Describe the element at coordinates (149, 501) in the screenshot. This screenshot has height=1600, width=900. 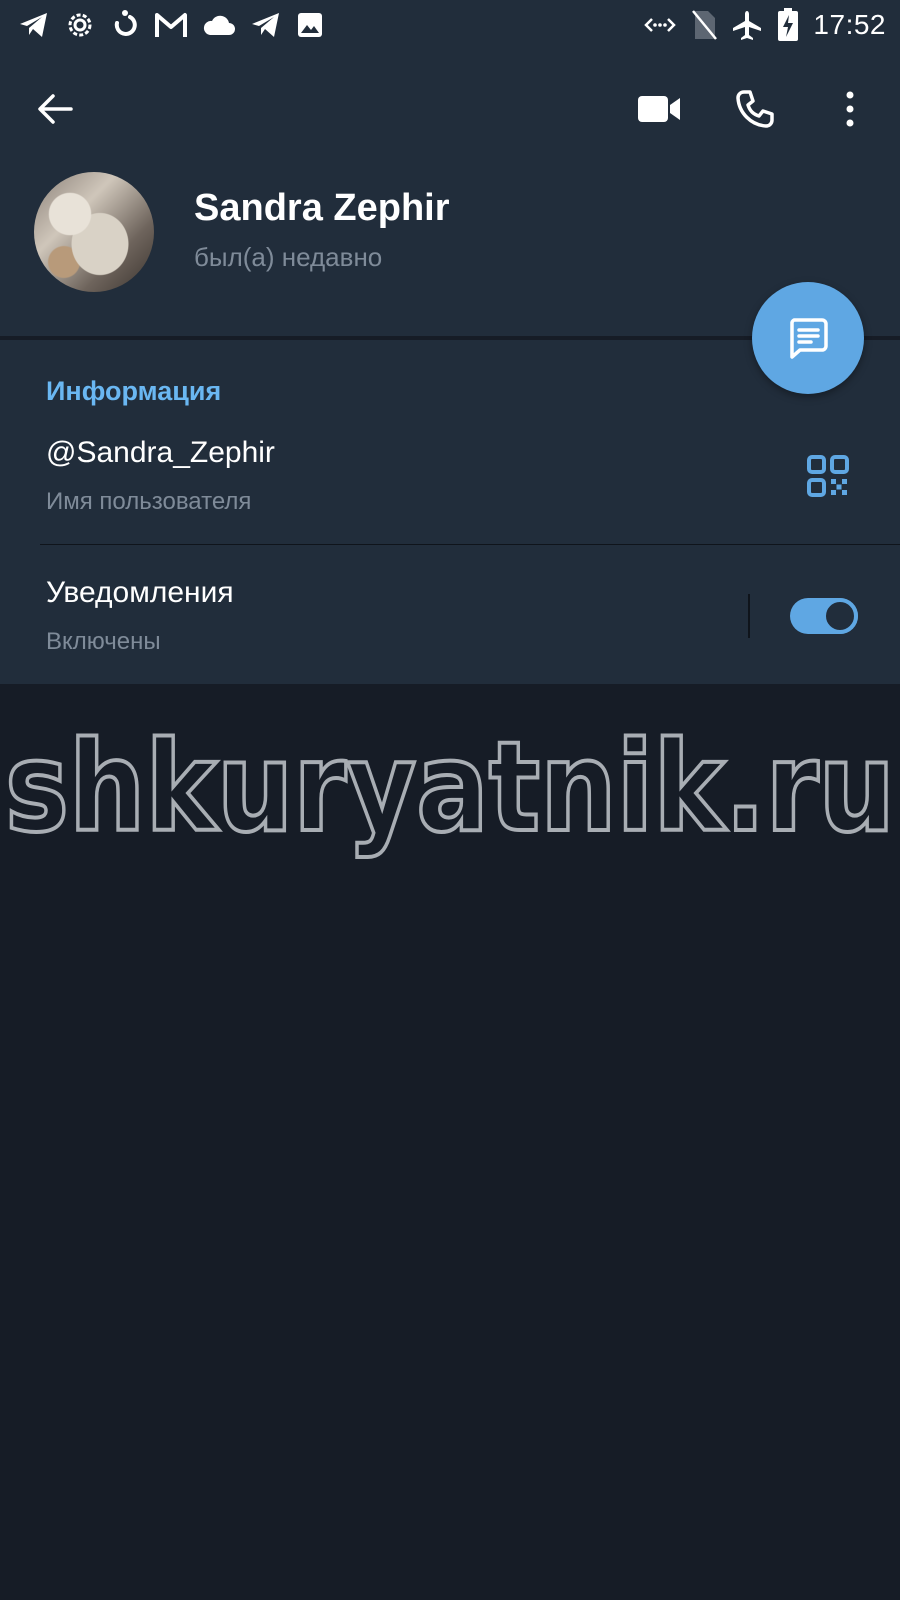
I see `username-label: Имя пользователя` at that location.